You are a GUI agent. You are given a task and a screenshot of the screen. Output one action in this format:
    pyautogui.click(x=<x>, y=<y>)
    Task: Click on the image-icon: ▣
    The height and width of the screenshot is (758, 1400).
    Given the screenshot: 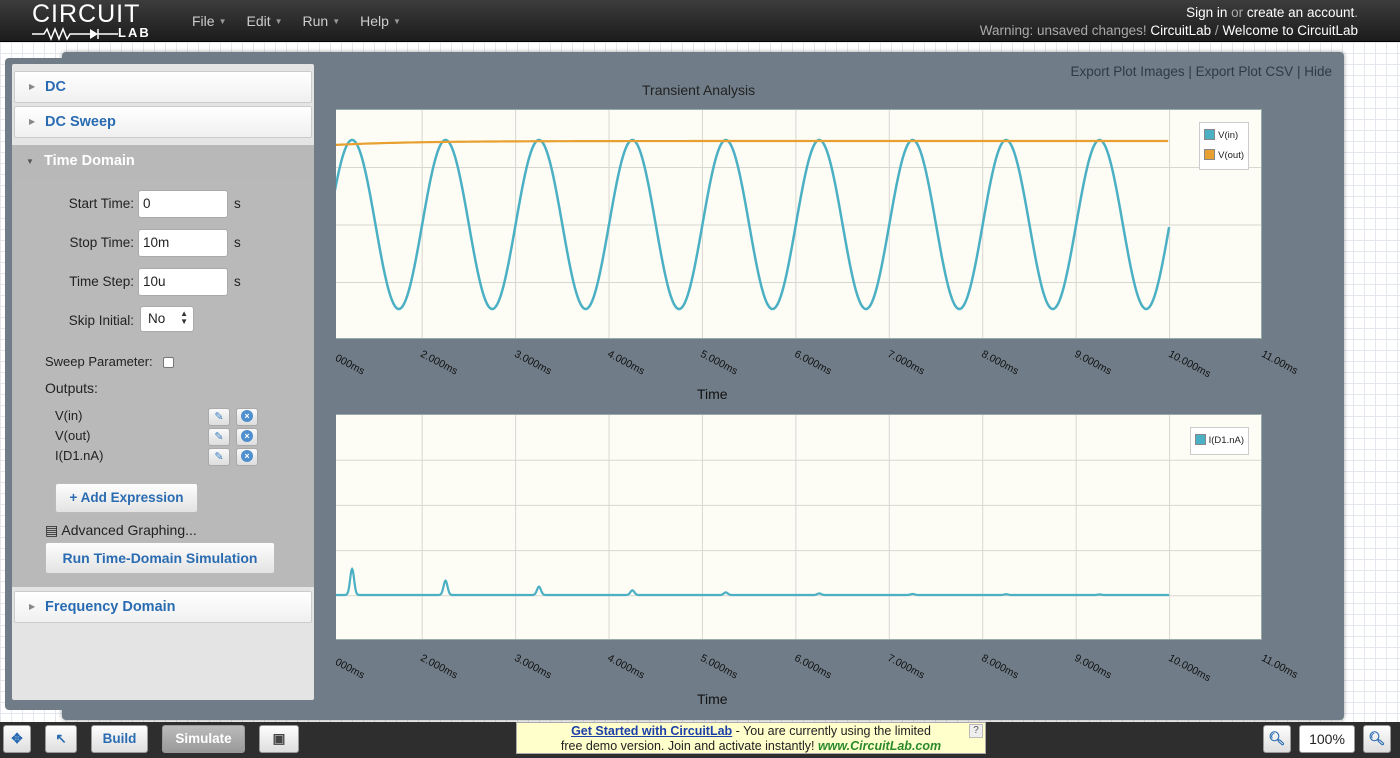 What is the action you would take?
    pyautogui.click(x=279, y=738)
    